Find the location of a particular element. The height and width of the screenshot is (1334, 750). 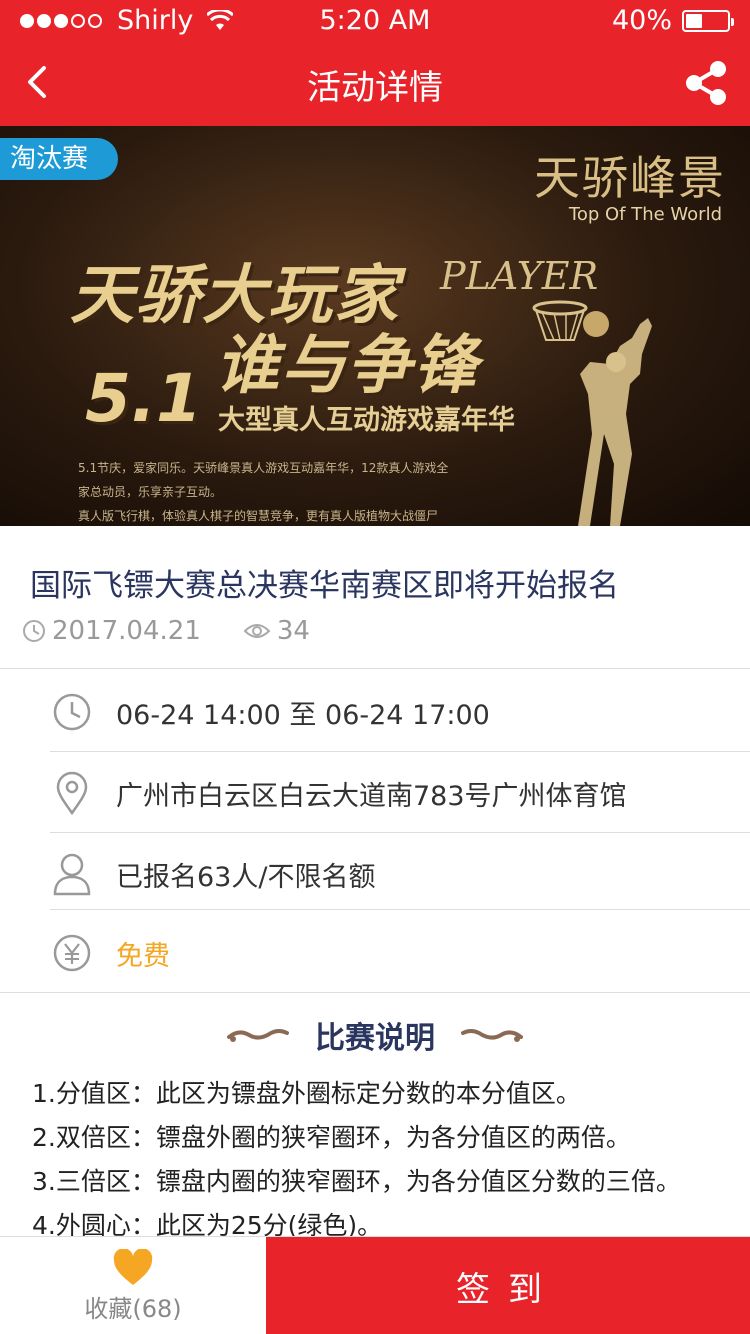

publish-date: 2017.04.21 is located at coordinates (126, 631).